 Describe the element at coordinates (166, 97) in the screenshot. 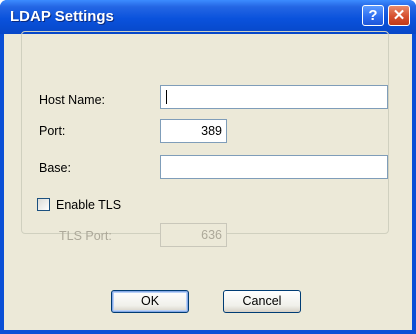

I see `text-caret` at that location.